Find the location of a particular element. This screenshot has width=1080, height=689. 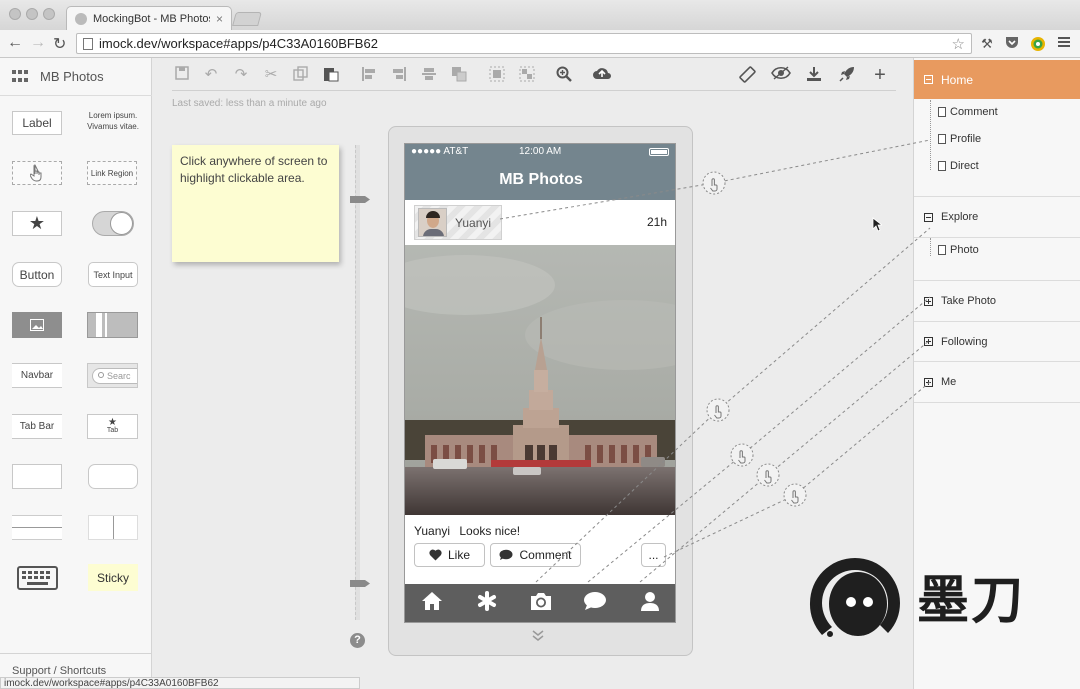

reload-icon: ↻ is located at coordinates (59, 44).